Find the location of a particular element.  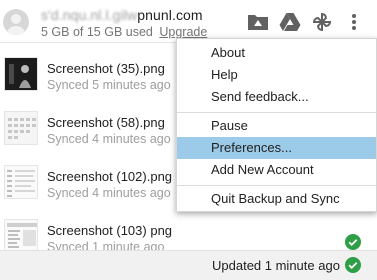

update-status: Updated 1 minute ago is located at coordinates (276, 265).